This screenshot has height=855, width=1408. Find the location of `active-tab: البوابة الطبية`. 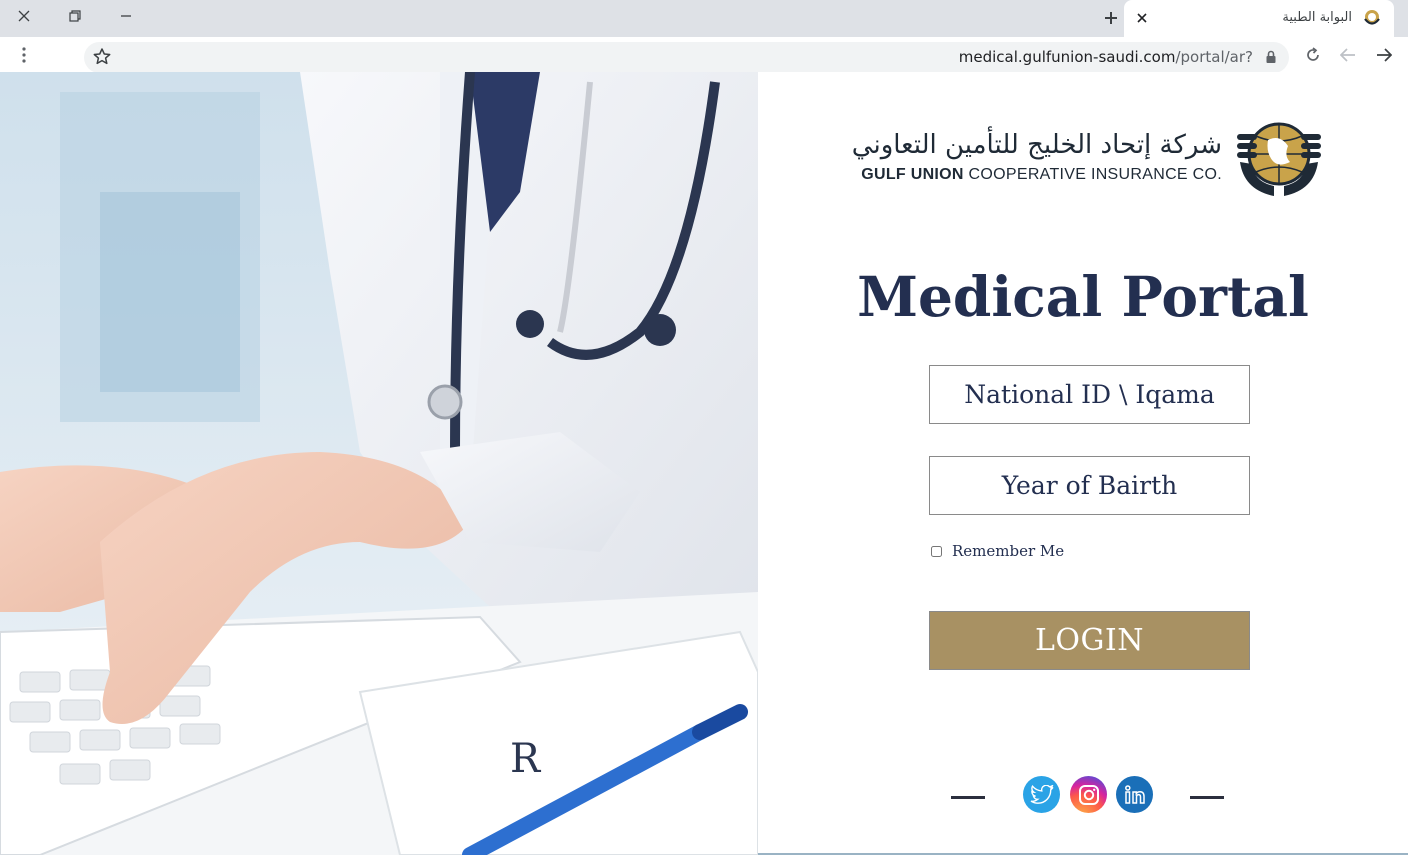

active-tab: البوابة الطبية is located at coordinates (1259, 18).